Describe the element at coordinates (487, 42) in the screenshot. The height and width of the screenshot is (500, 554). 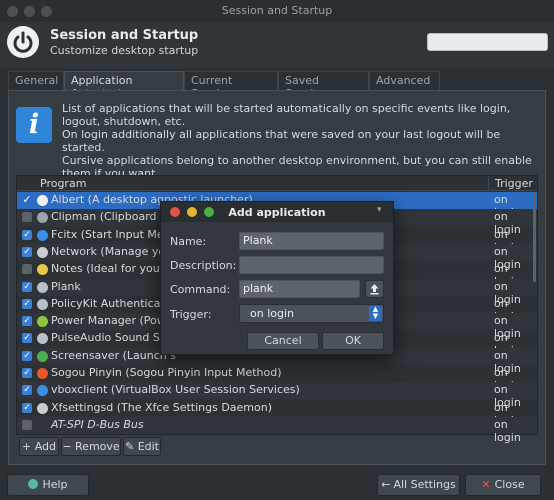
I see `search-input` at that location.